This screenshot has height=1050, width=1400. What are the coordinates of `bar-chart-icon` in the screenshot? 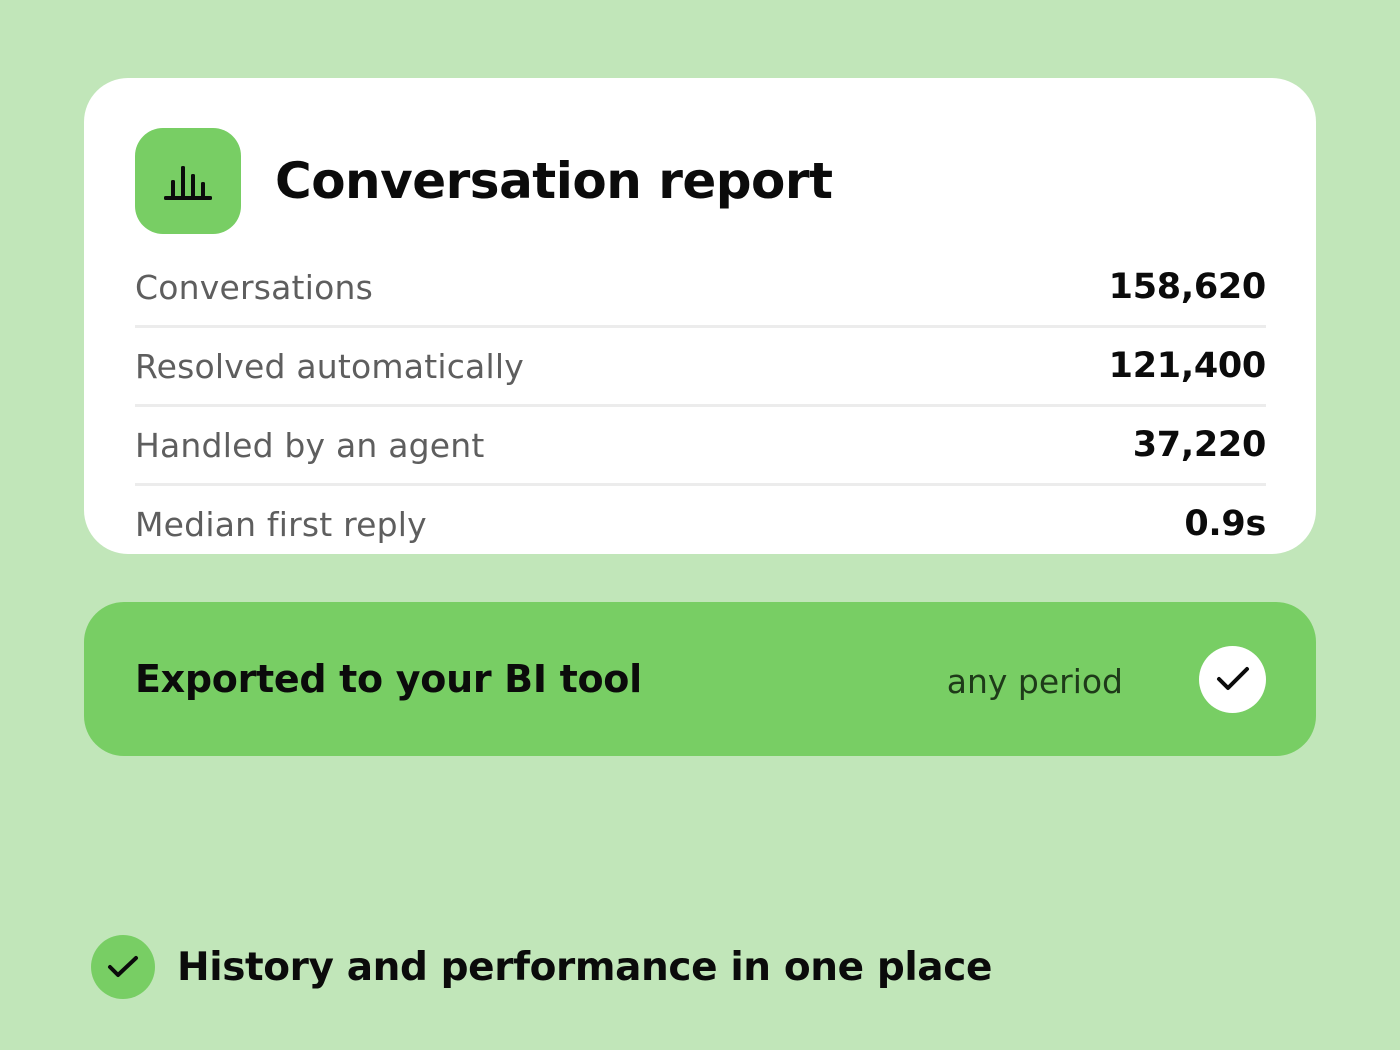 It's located at (188, 181).